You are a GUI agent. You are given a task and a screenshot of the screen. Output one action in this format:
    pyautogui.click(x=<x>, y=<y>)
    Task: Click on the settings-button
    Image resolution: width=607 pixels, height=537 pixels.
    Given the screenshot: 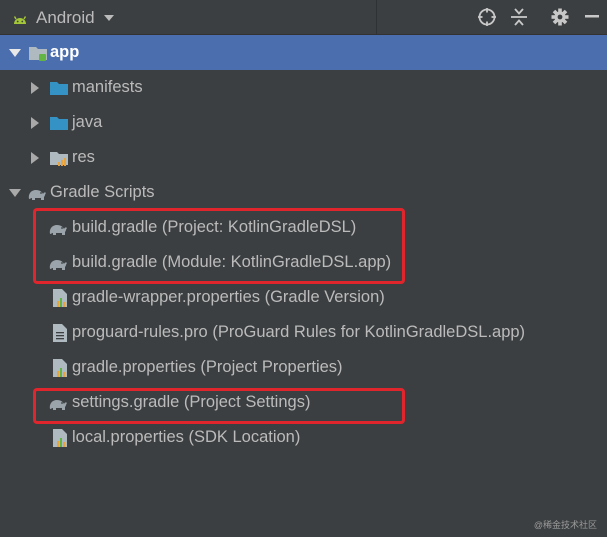 What is the action you would take?
    pyautogui.click(x=560, y=17)
    